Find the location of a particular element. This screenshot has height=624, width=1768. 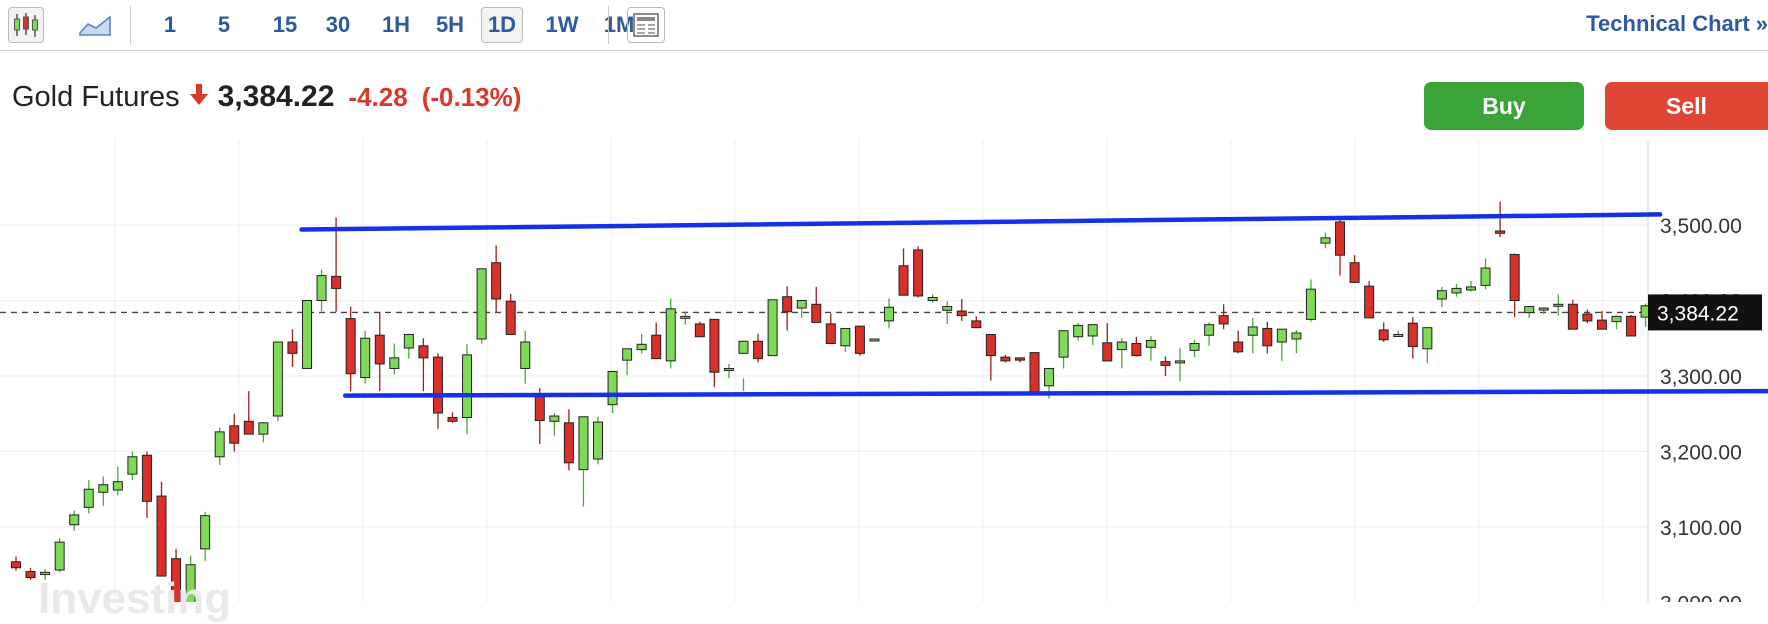

technical-chart-link: Technical Chart » is located at coordinates (1677, 24).